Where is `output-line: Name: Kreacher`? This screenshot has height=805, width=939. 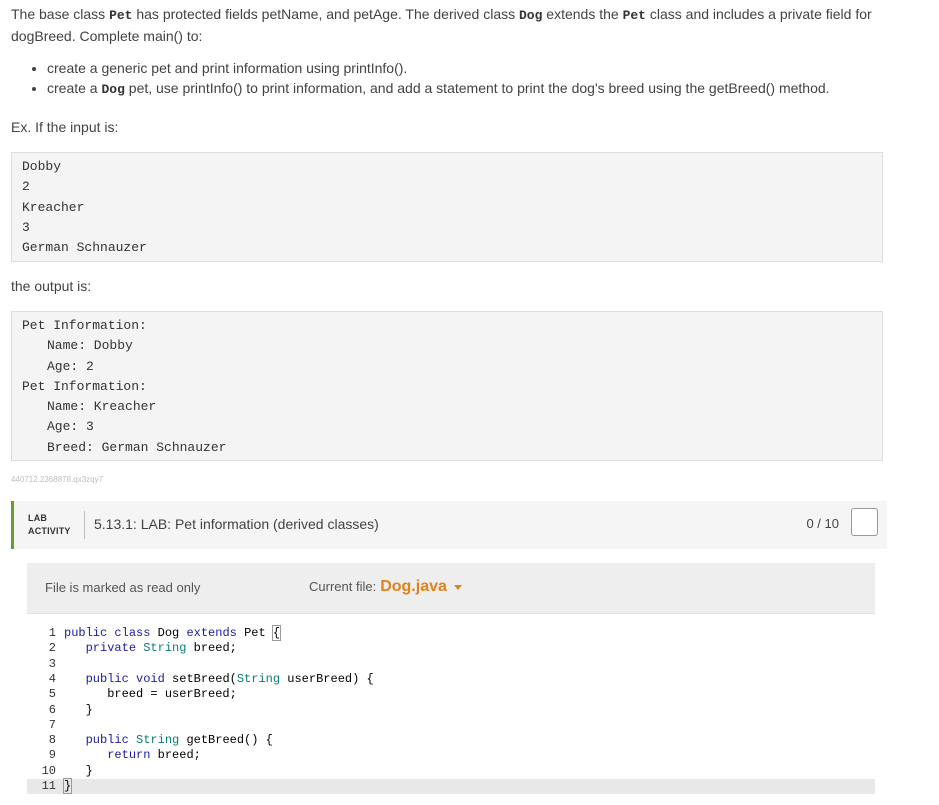
output-line: Name: Kreacher is located at coordinates (102, 407).